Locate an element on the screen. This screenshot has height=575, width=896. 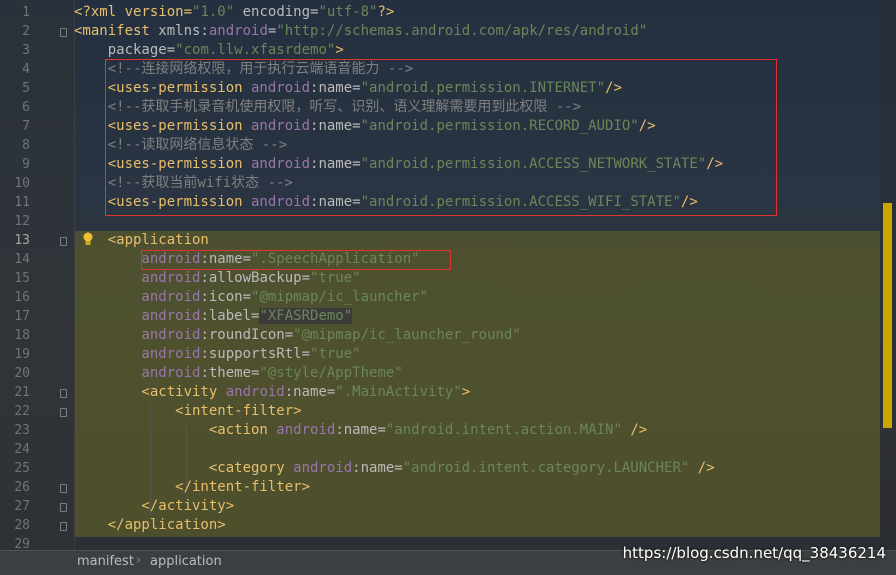
attr-name: :supportsRtl= is located at coordinates (255, 354).